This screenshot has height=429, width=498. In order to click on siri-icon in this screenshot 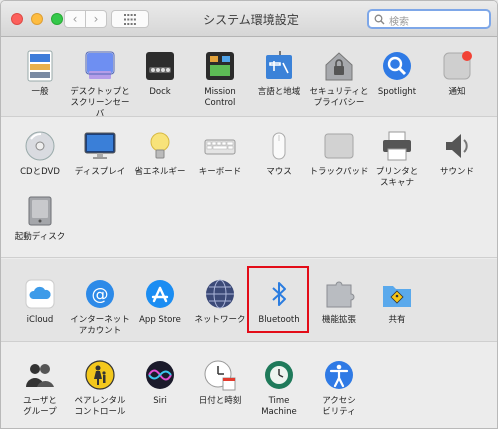, I will do `click(160, 375)`.